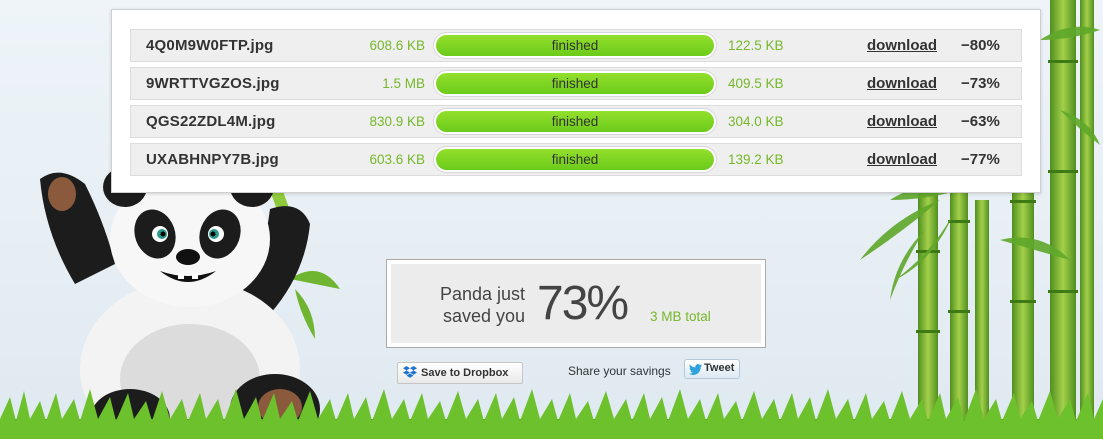 This screenshot has width=1103, height=439. Describe the element at coordinates (619, 371) in the screenshot. I see `share-savings-label: Share your savings` at that location.